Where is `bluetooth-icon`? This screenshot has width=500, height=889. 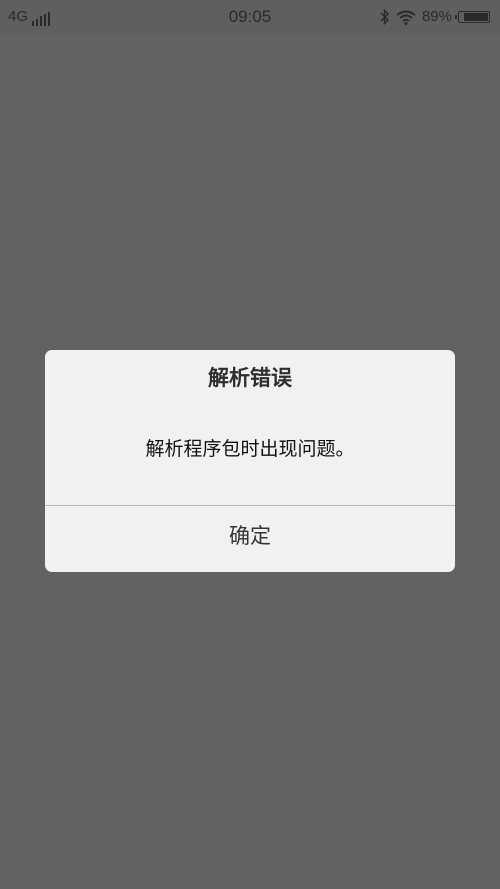
bluetooth-icon is located at coordinates (385, 17).